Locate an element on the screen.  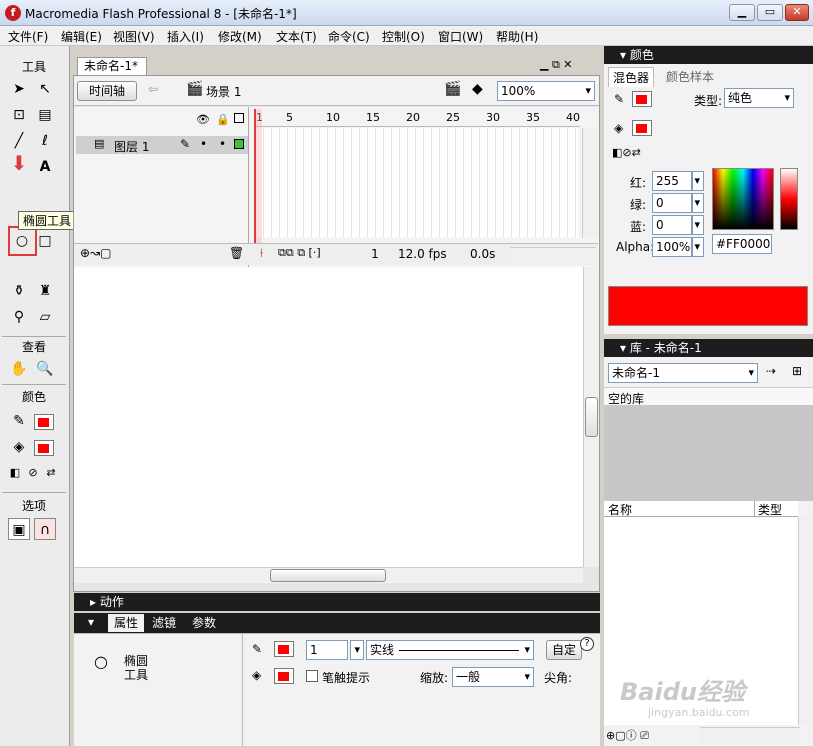
document-tab: 未命名-1* is located at coordinates (112, 66).